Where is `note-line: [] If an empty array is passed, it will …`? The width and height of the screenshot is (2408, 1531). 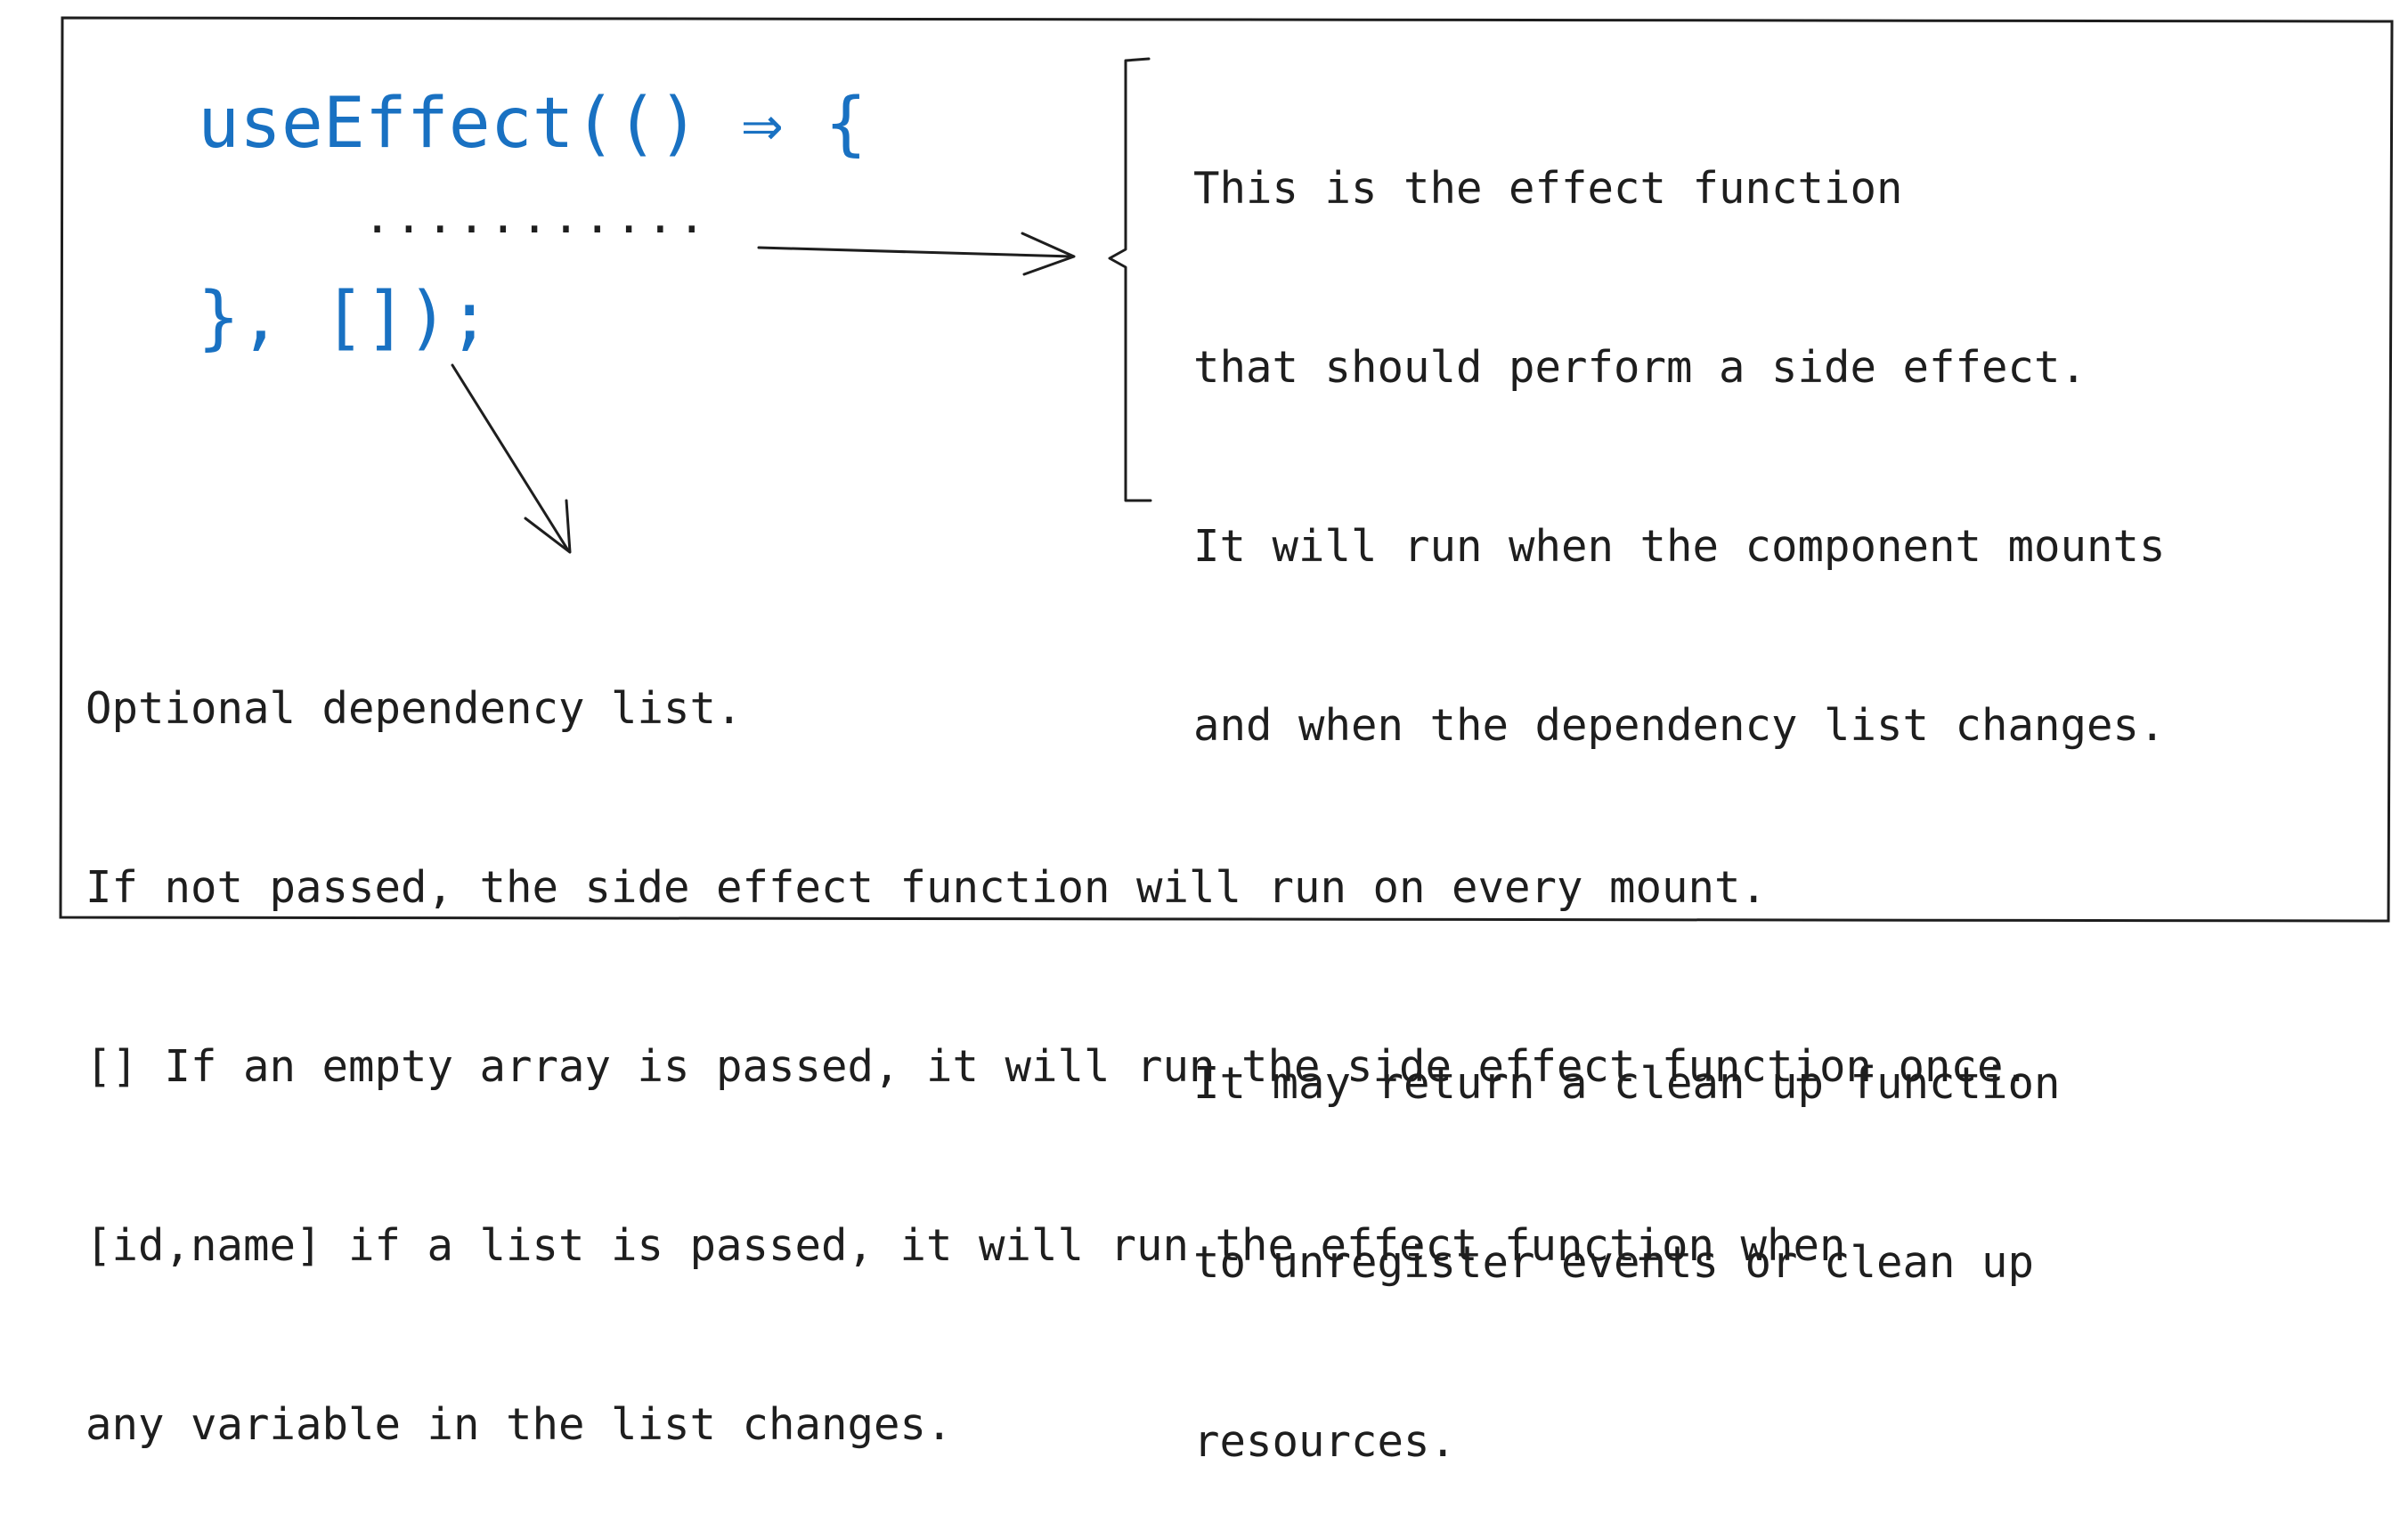
note-line: [] If an empty array is passed, it will … is located at coordinates (1057, 1066).